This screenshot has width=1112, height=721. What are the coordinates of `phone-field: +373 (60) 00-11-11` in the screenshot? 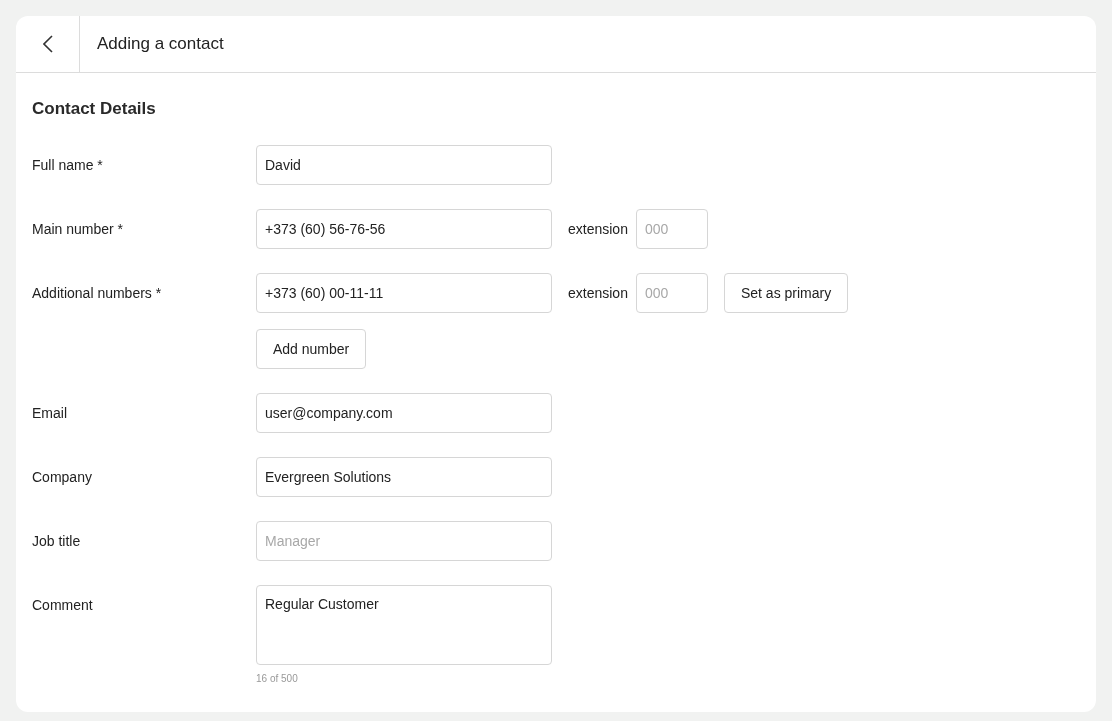 It's located at (404, 293).